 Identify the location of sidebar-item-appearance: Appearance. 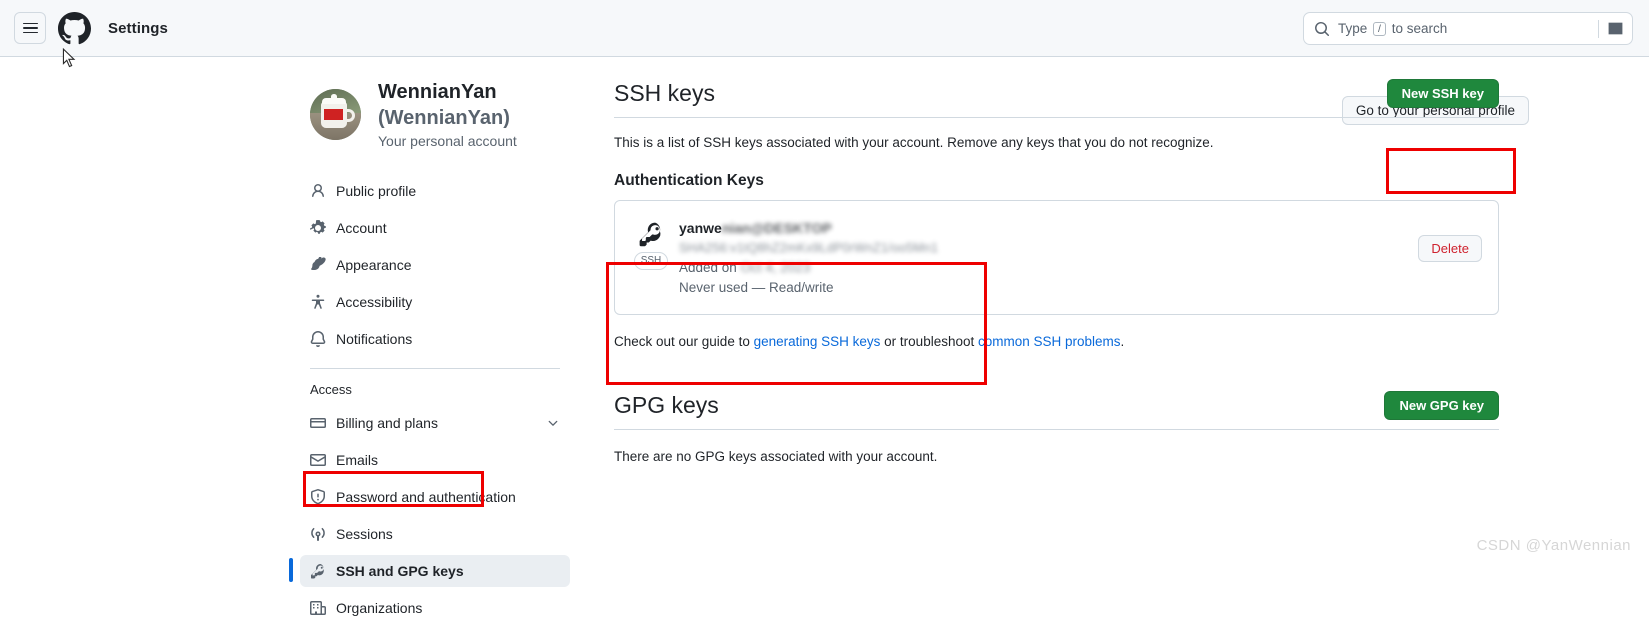
(435, 265).